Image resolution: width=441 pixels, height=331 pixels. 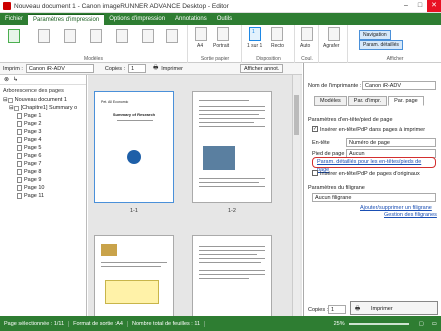 I want to click on printer-name-label: Nom de l'imprimante :, so click(x=335, y=86).